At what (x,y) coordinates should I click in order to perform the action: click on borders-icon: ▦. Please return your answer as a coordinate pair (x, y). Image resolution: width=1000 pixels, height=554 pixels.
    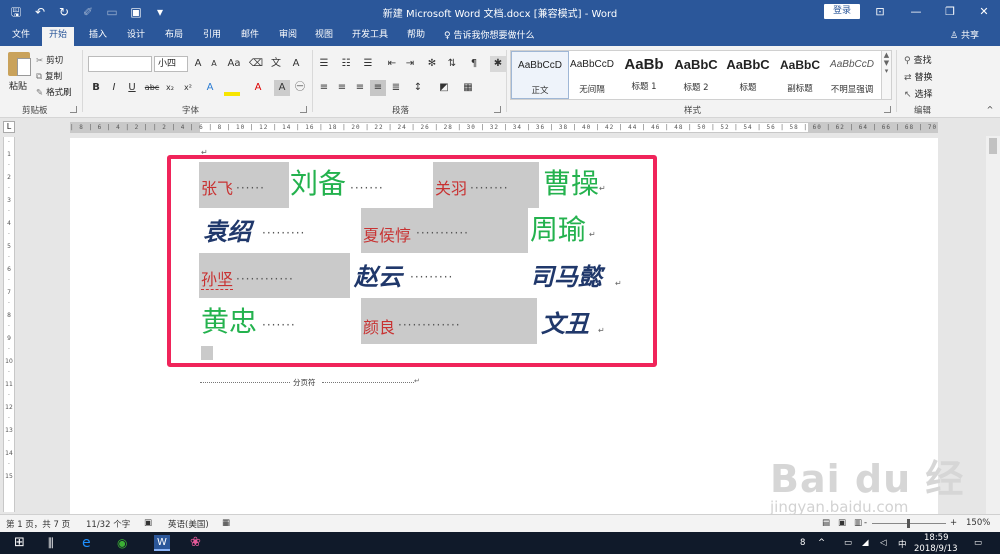
    Looking at the image, I should click on (468, 88).